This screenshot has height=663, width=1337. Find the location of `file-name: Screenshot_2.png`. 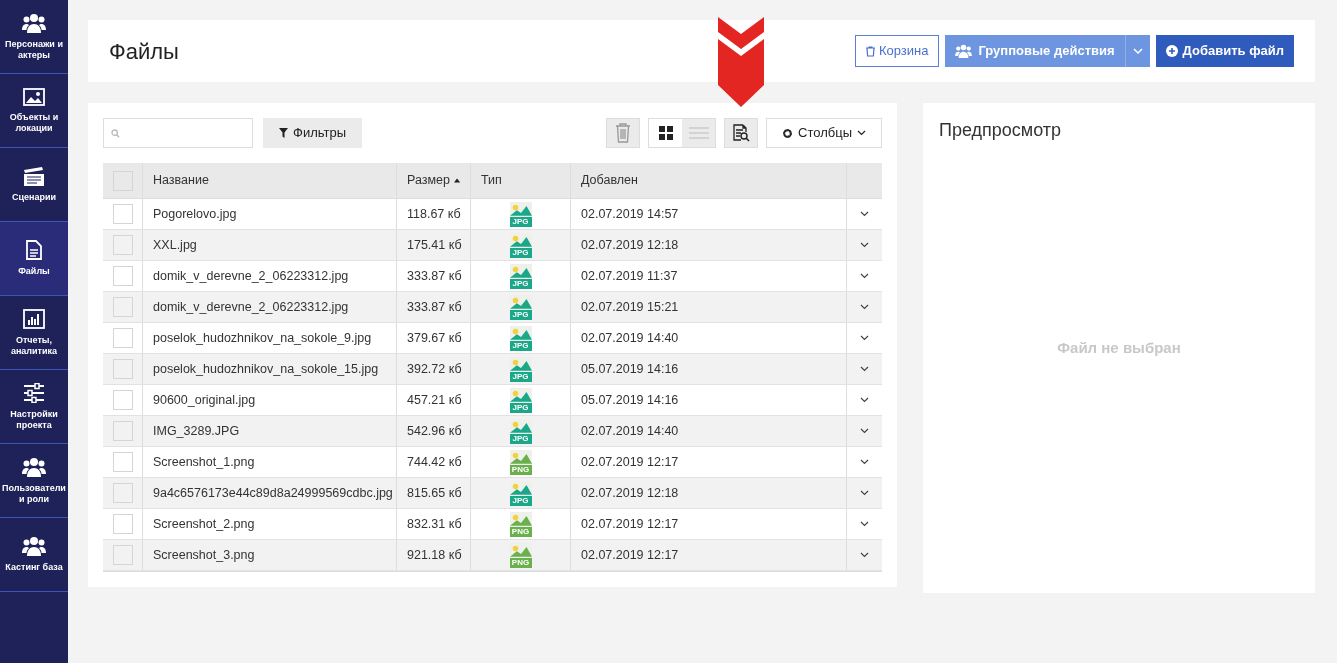

file-name: Screenshot_2.png is located at coordinates (204, 524).